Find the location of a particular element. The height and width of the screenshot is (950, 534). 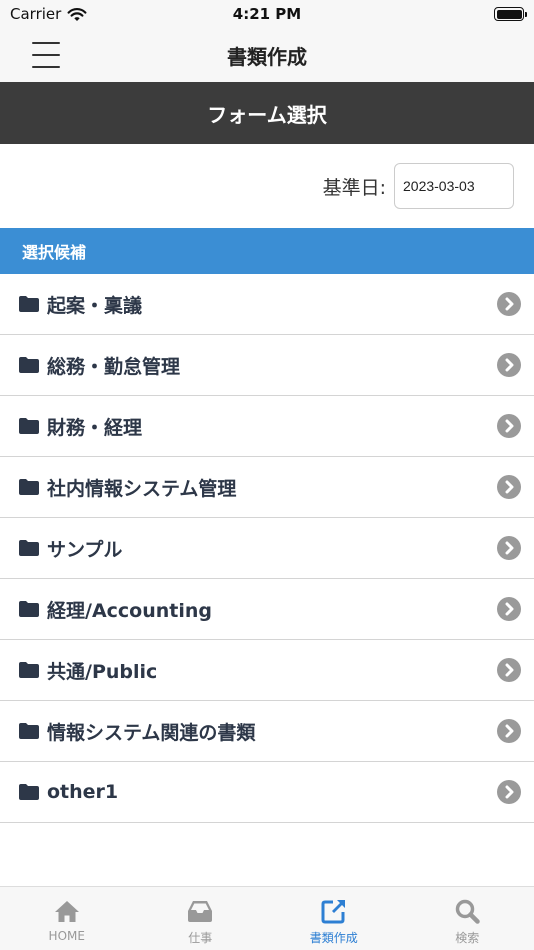

tab-home: HOME is located at coordinates (67, 918).